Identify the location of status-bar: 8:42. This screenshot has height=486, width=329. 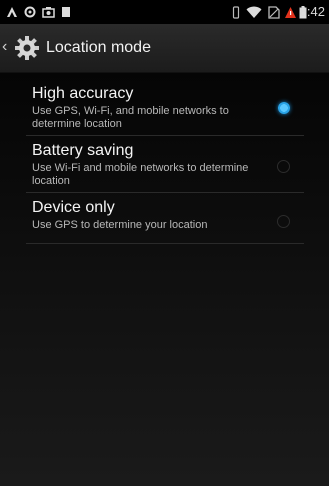
(164, 12).